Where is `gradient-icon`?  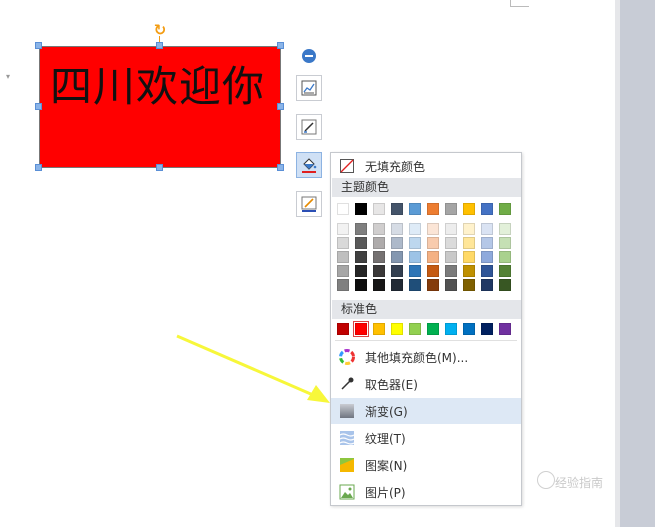
gradient-icon is located at coordinates (348, 411).